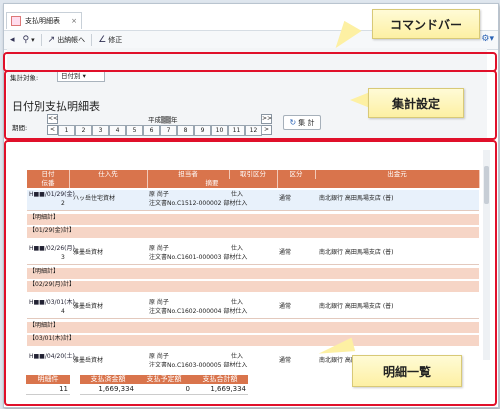  I want to click on back-button: ◂, so click(13, 40).